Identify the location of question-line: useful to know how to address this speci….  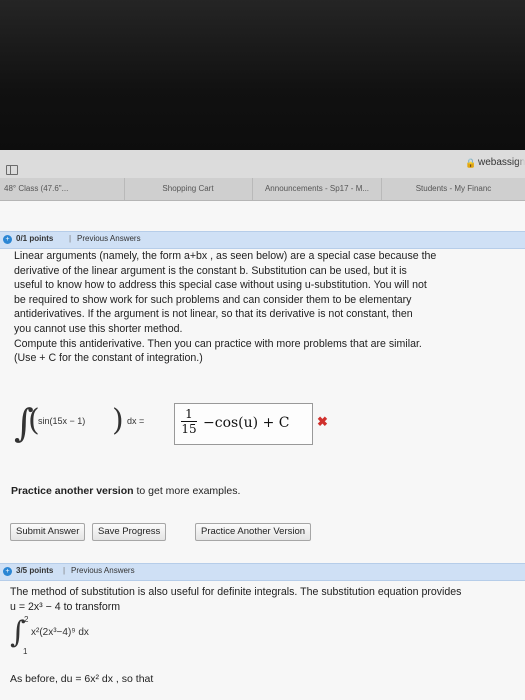
(220, 285).